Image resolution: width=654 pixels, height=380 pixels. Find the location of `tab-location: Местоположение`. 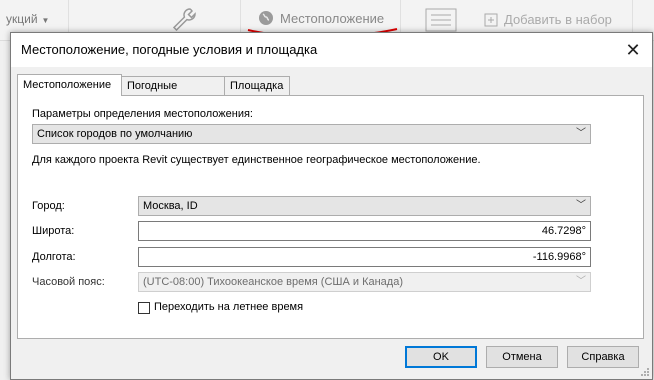

tab-location: Местоположение is located at coordinates (69, 85).